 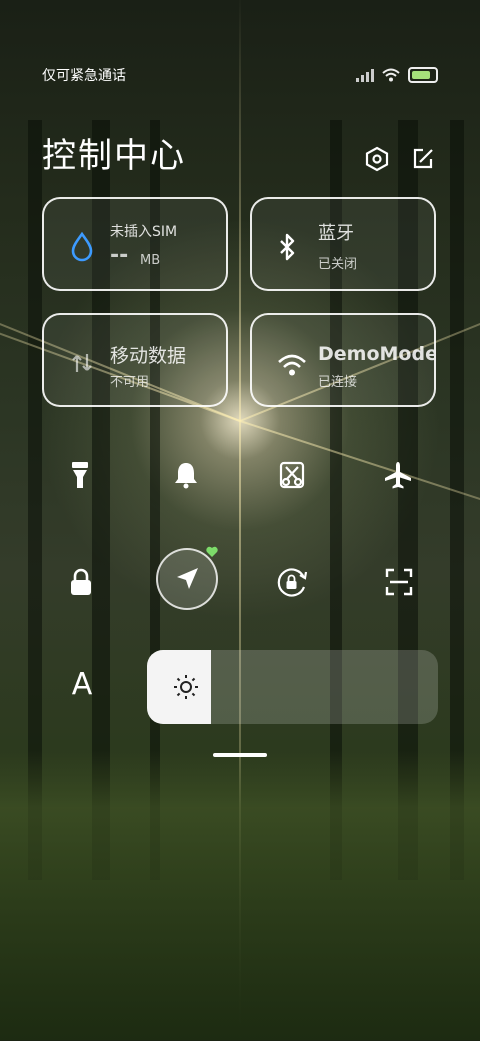 I want to click on data-usage-value: --, so click(x=119, y=255).